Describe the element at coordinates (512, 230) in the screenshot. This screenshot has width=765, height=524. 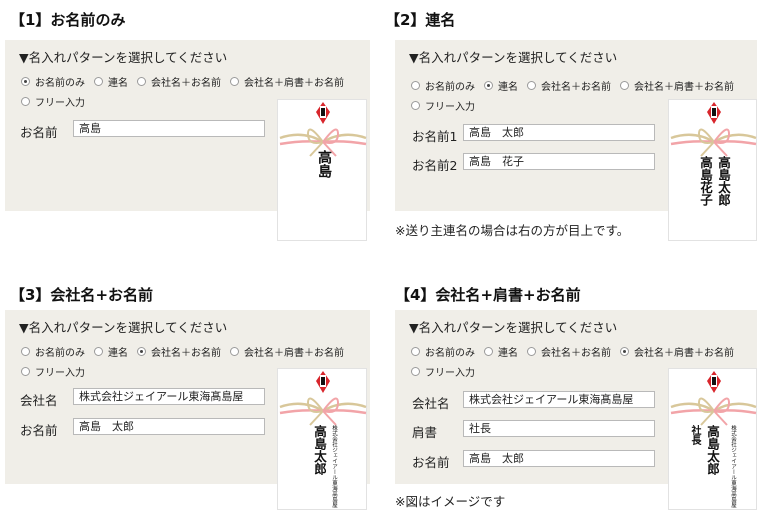
I see `joint-note: ※送り主連名の場合は右の方が目上です。` at that location.